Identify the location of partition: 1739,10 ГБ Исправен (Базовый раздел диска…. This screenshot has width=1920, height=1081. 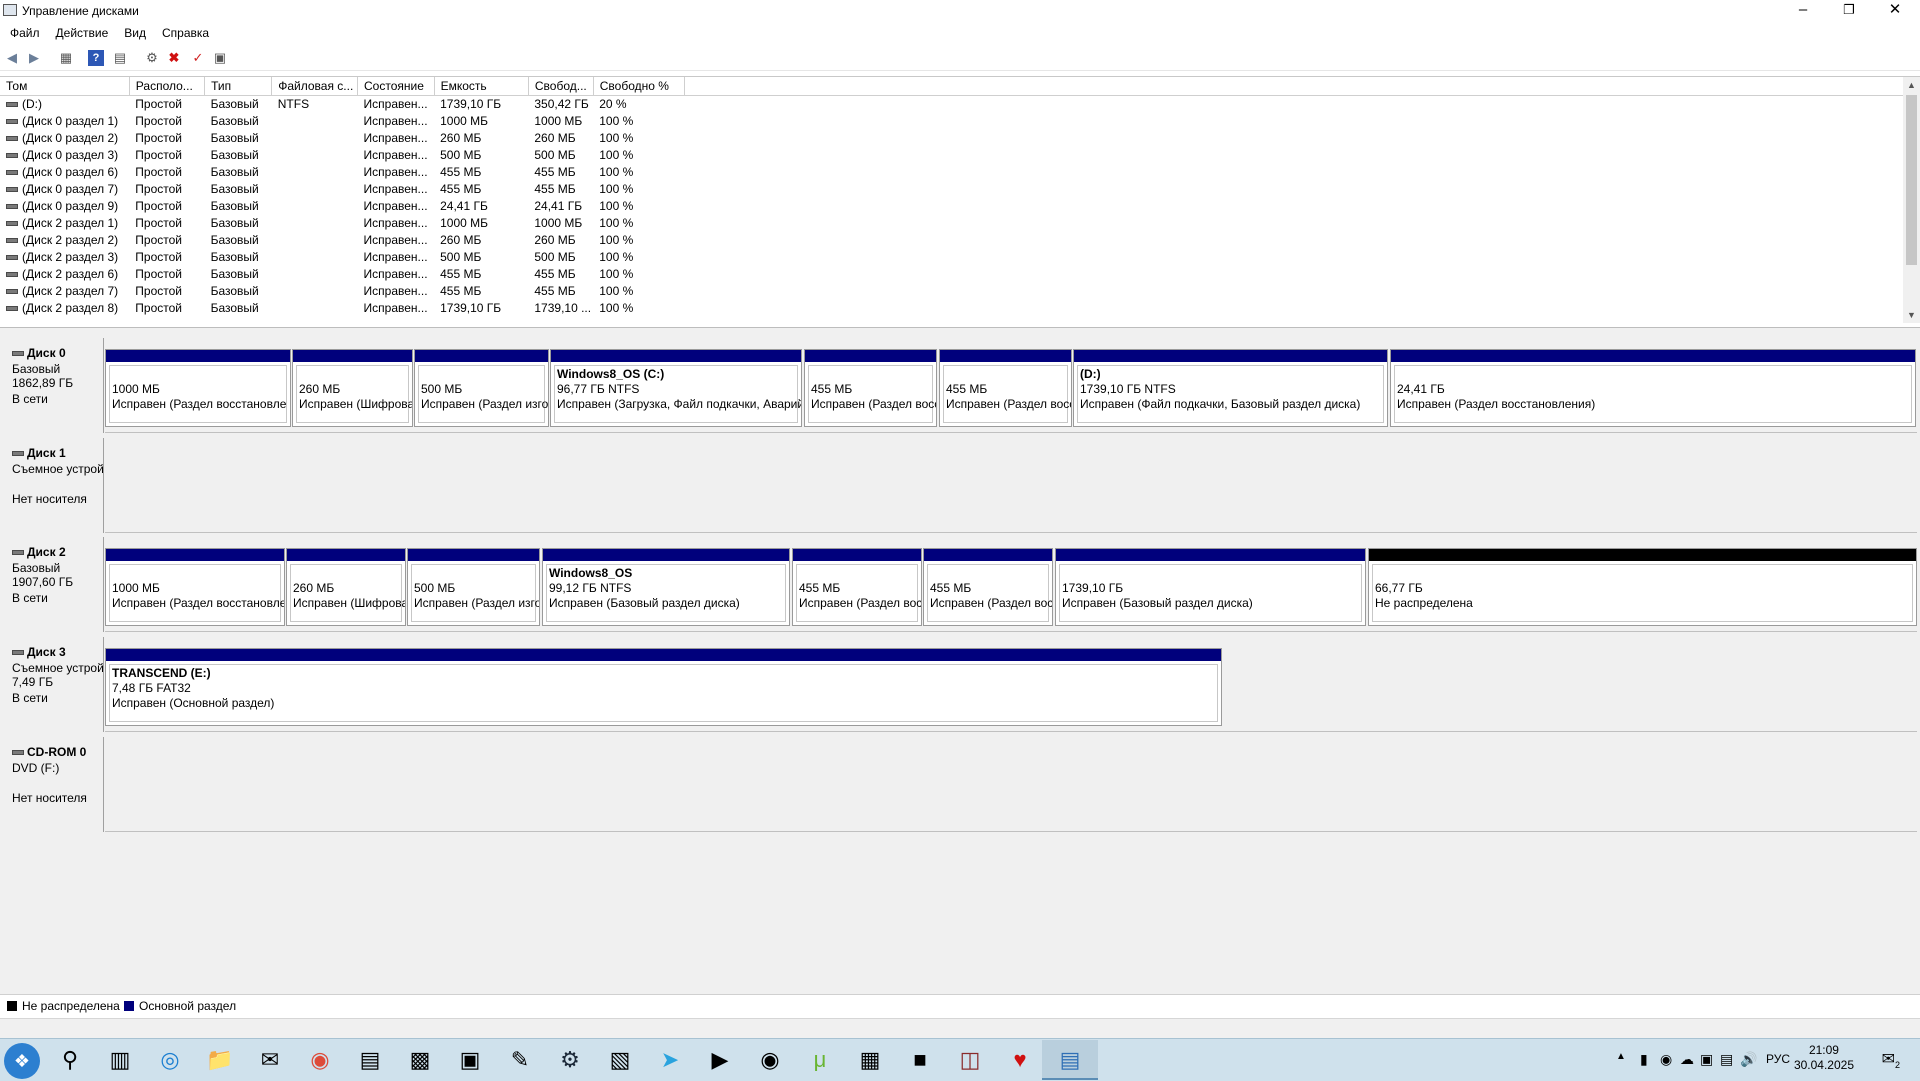
(1210, 587).